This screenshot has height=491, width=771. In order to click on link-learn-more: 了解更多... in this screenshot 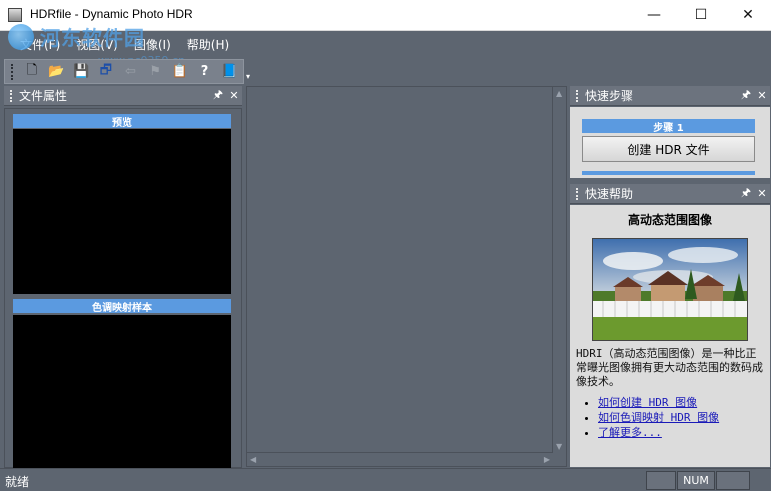, I will do `click(681, 432)`.